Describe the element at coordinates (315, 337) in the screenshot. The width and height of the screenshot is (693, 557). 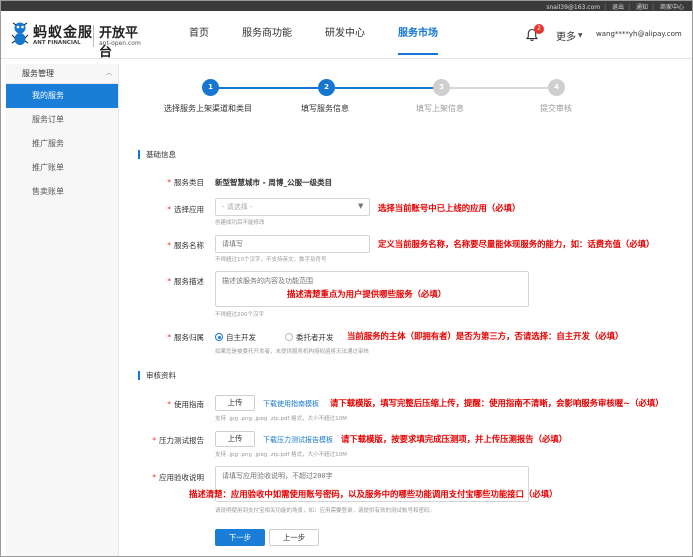
I see `radio-delegated-label: 委托者开发` at that location.